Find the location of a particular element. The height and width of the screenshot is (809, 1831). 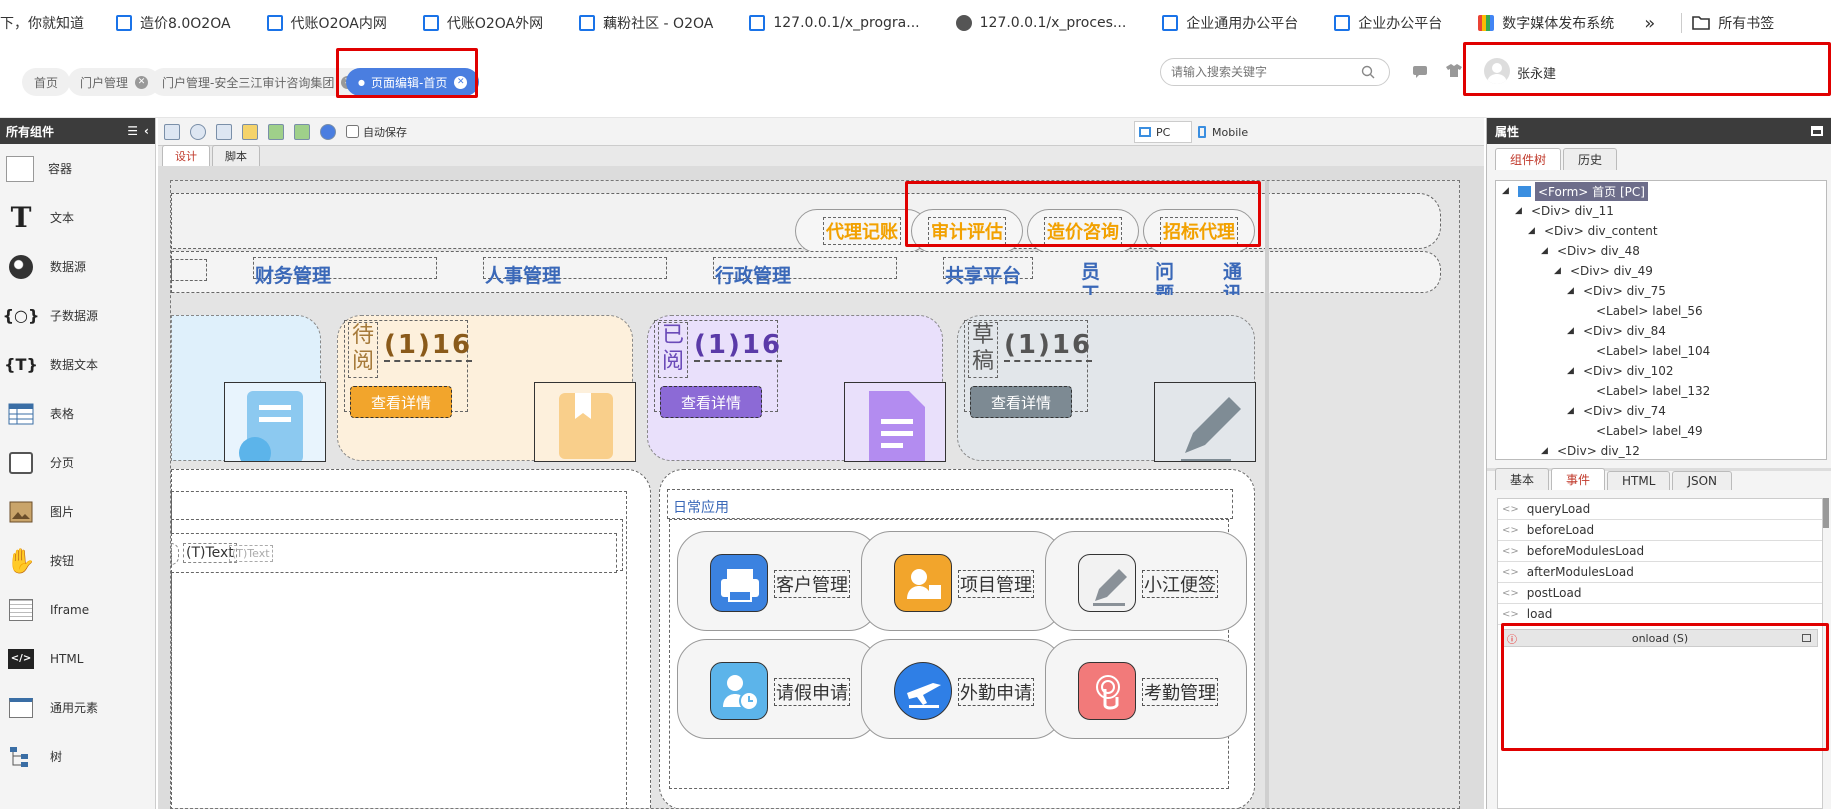

menu-icon: ☰ is located at coordinates (132, 131).